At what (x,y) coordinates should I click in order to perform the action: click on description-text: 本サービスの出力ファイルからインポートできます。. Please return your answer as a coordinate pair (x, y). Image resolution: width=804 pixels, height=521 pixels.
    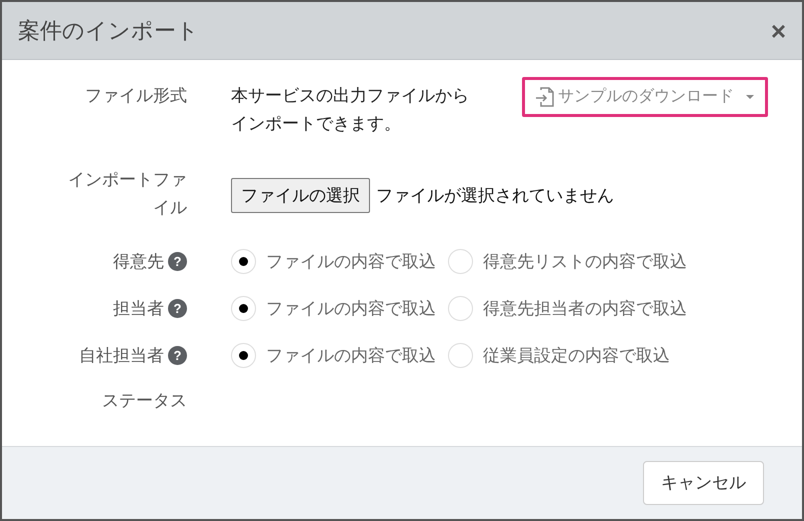
    Looking at the image, I should click on (350, 110).